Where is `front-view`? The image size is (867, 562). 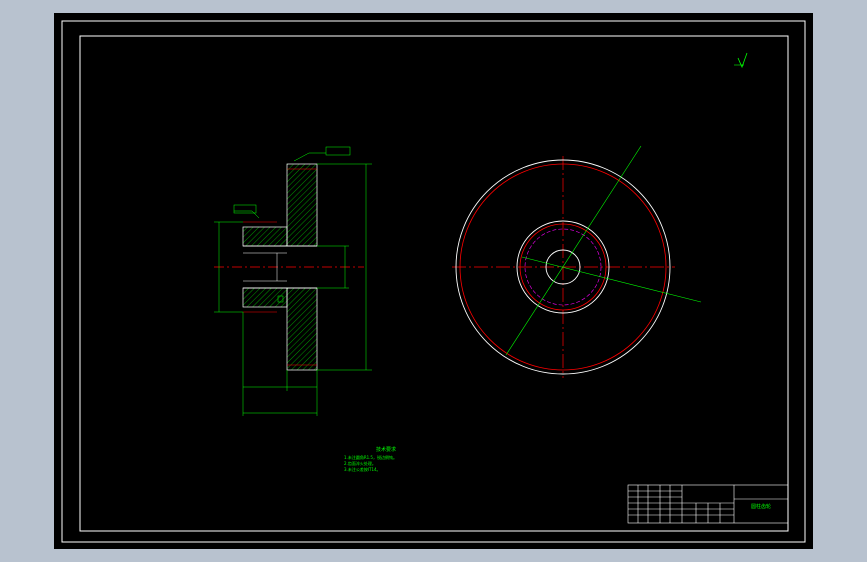
front-view is located at coordinates (577, 261).